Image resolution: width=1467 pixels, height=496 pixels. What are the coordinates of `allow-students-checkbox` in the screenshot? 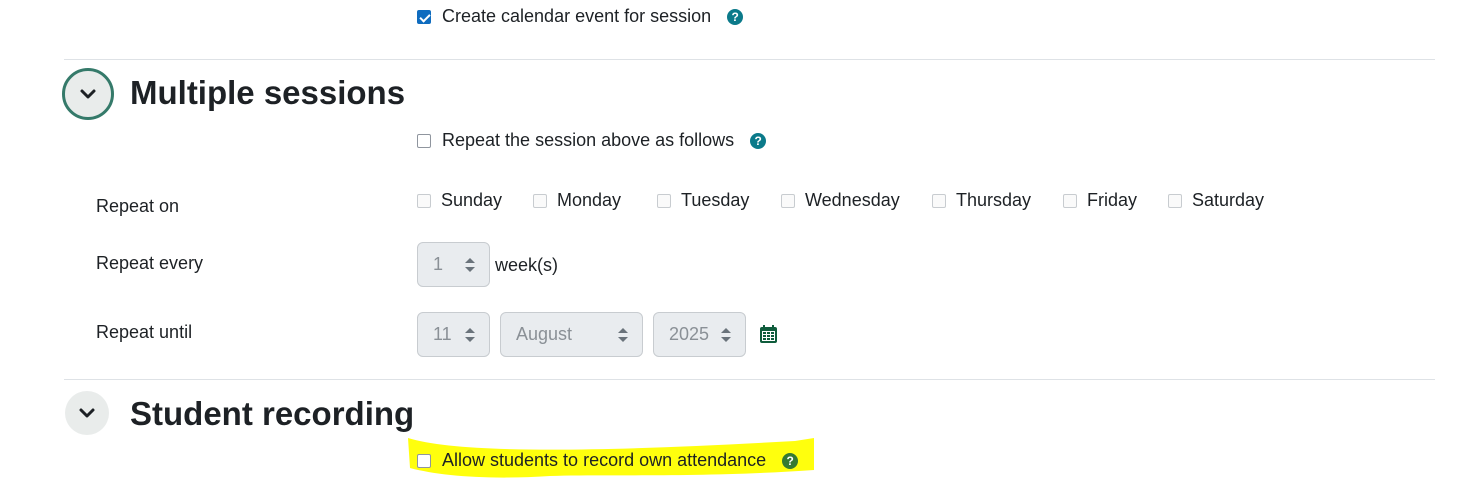 It's located at (424, 460).